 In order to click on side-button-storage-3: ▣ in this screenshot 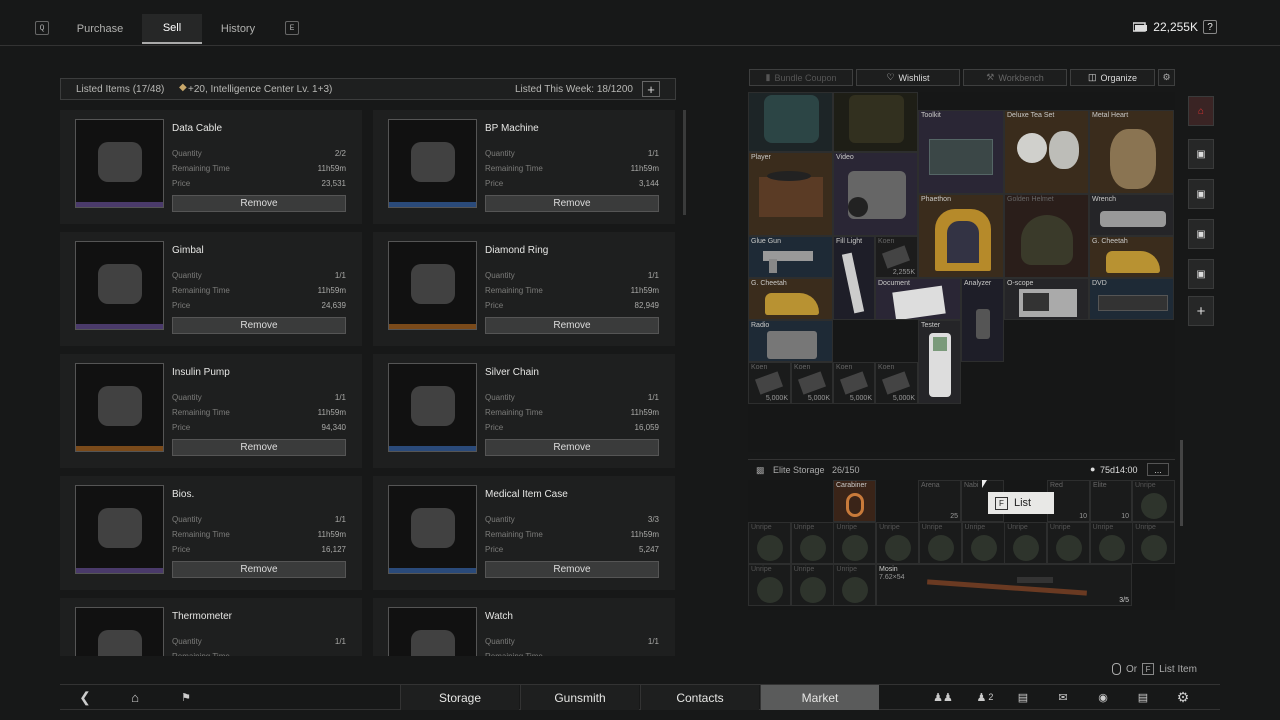, I will do `click(1201, 234)`.